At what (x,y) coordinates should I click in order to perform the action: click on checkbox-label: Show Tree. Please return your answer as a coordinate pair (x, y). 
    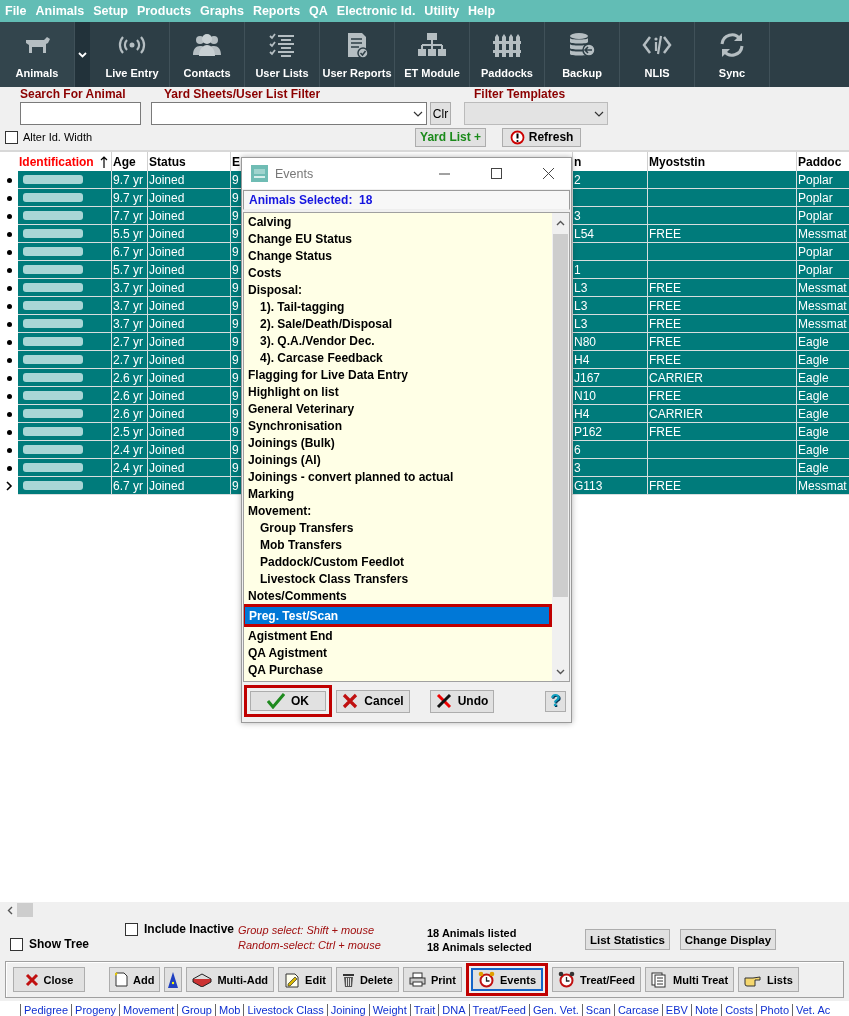
    Looking at the image, I should click on (59, 944).